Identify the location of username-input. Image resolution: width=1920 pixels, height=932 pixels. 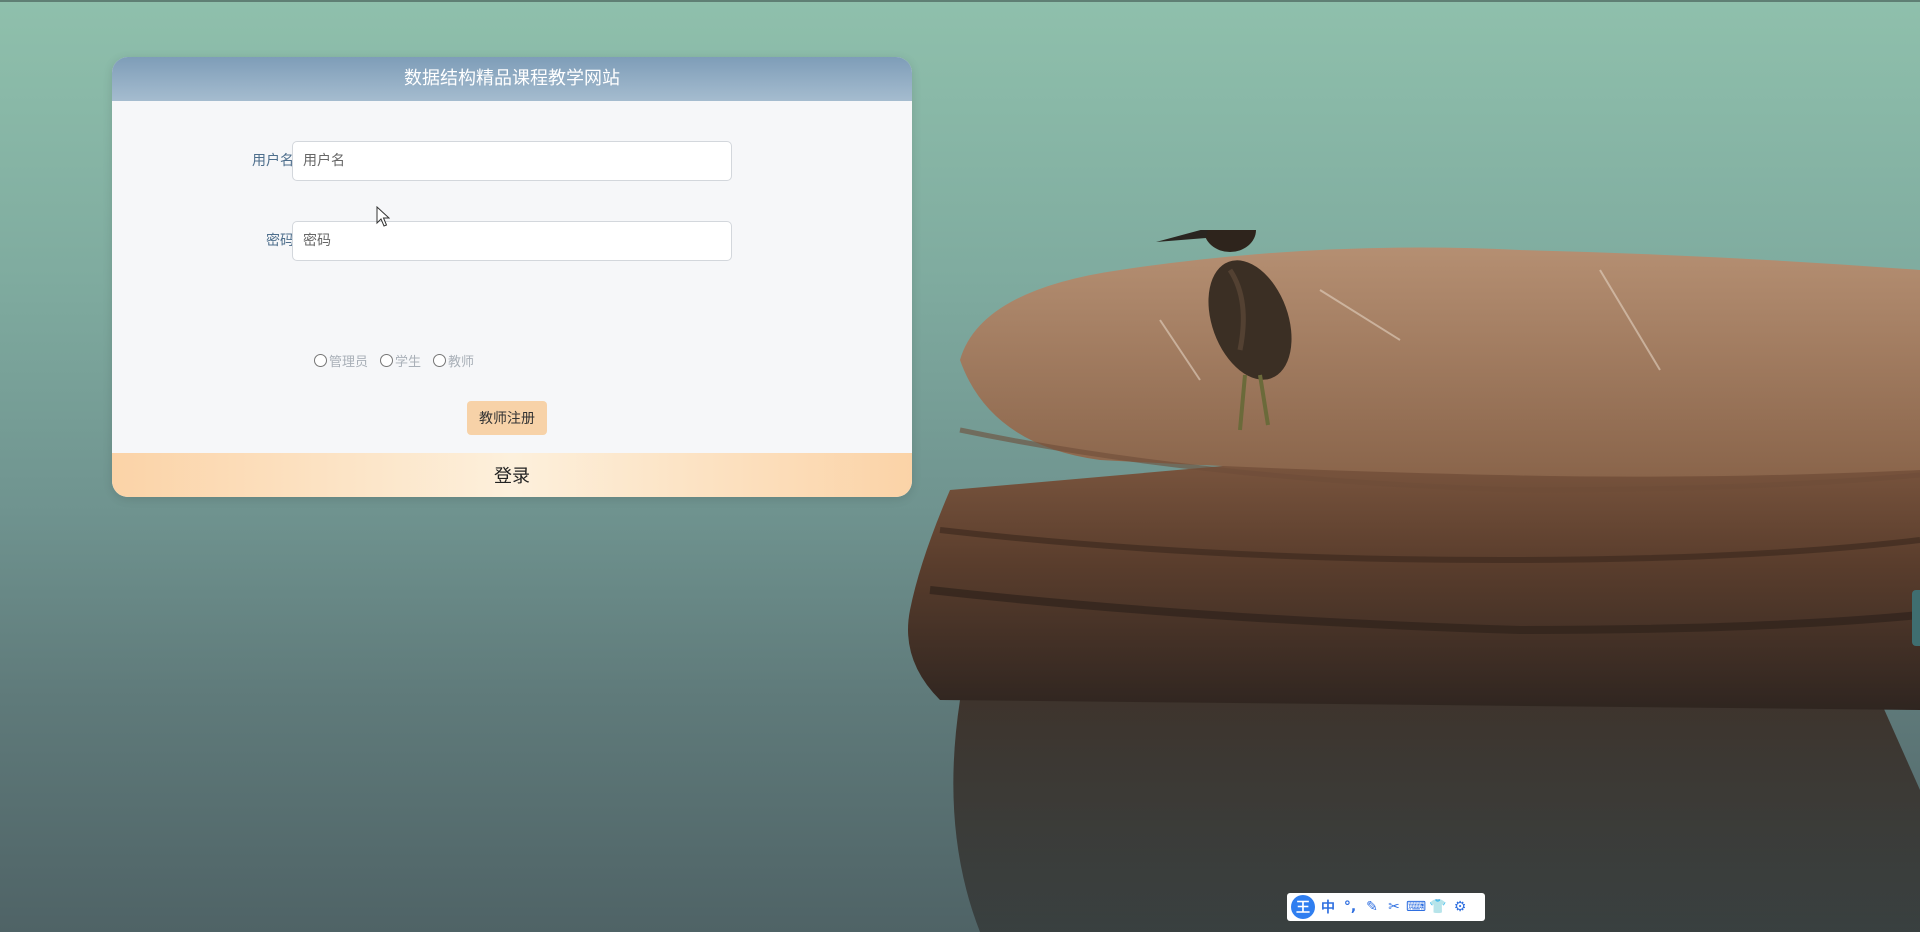
(512, 161).